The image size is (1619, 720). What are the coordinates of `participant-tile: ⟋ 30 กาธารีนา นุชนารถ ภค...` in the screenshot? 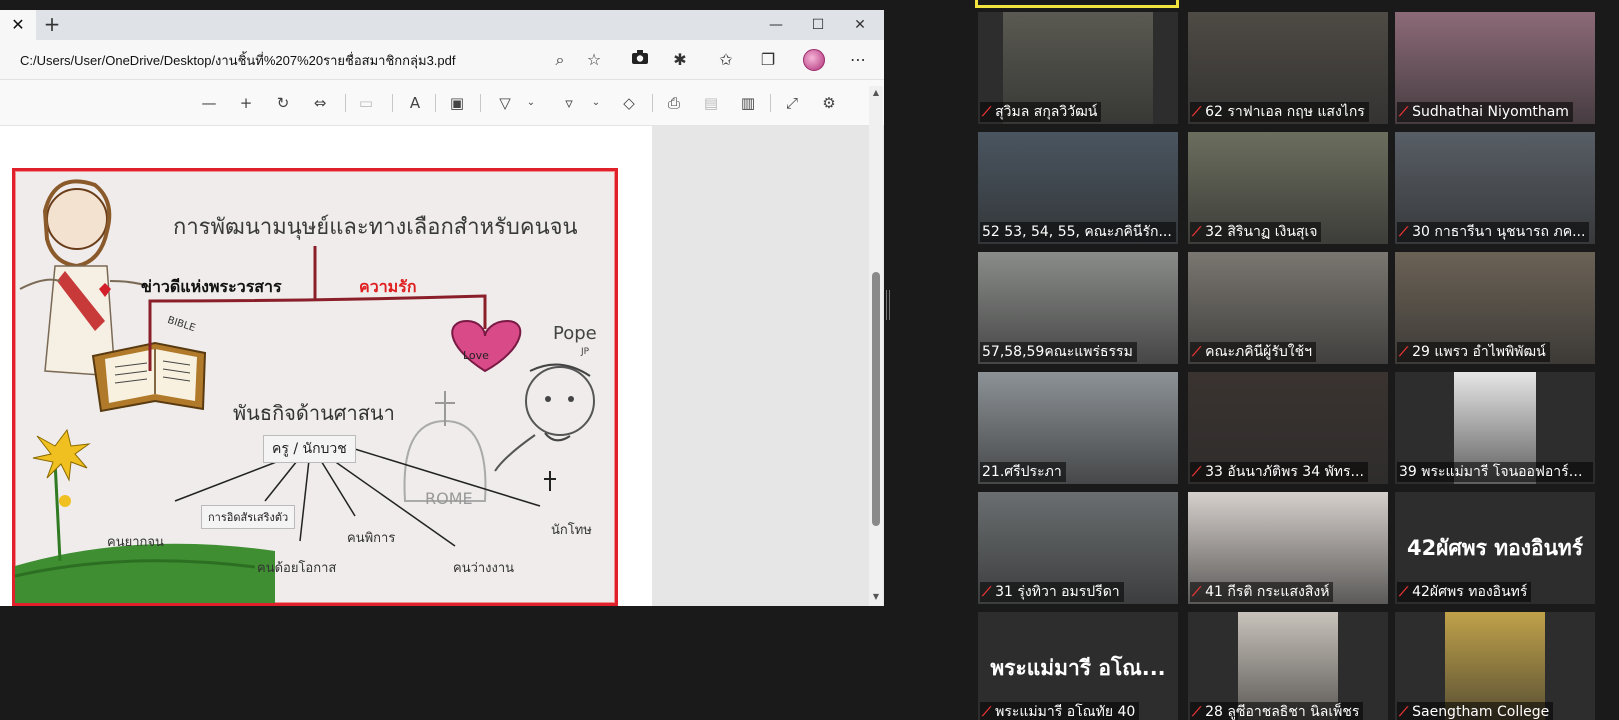 It's located at (1495, 188).